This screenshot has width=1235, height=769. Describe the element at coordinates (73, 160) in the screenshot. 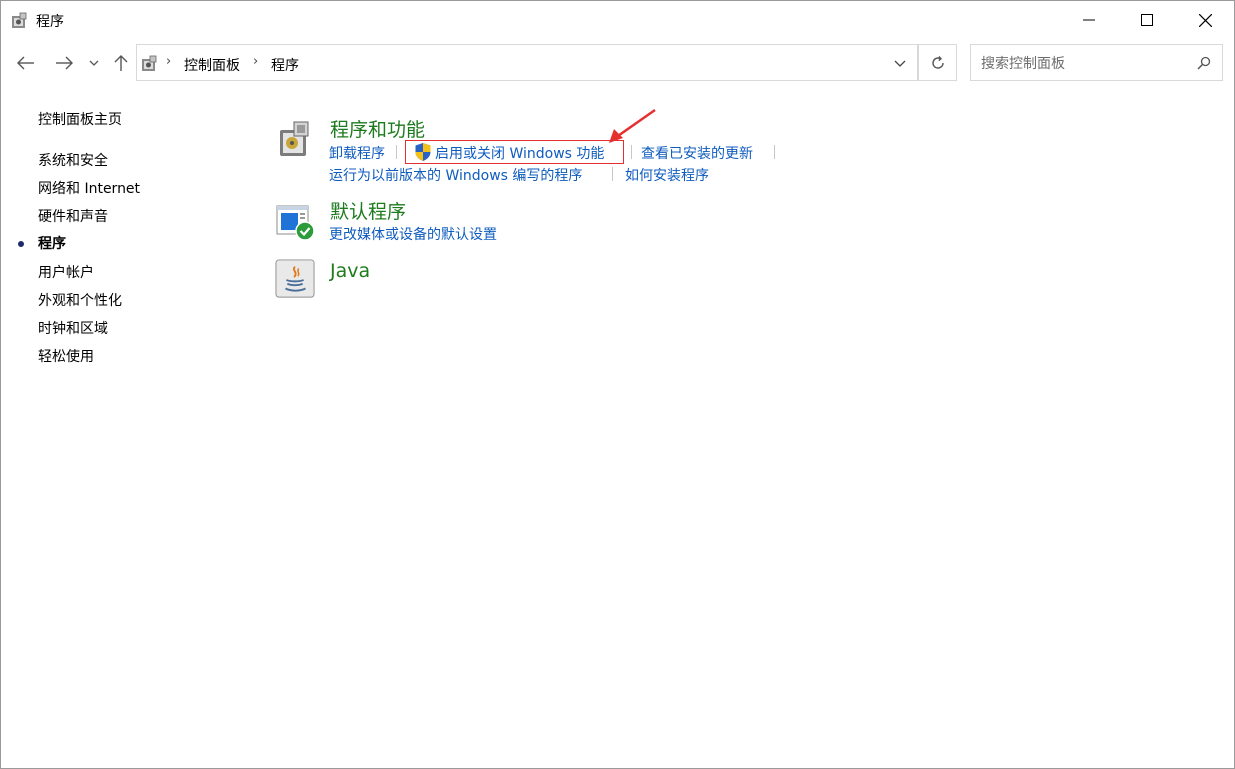

I see `sidebar-item-system-security: 系统和安全` at that location.